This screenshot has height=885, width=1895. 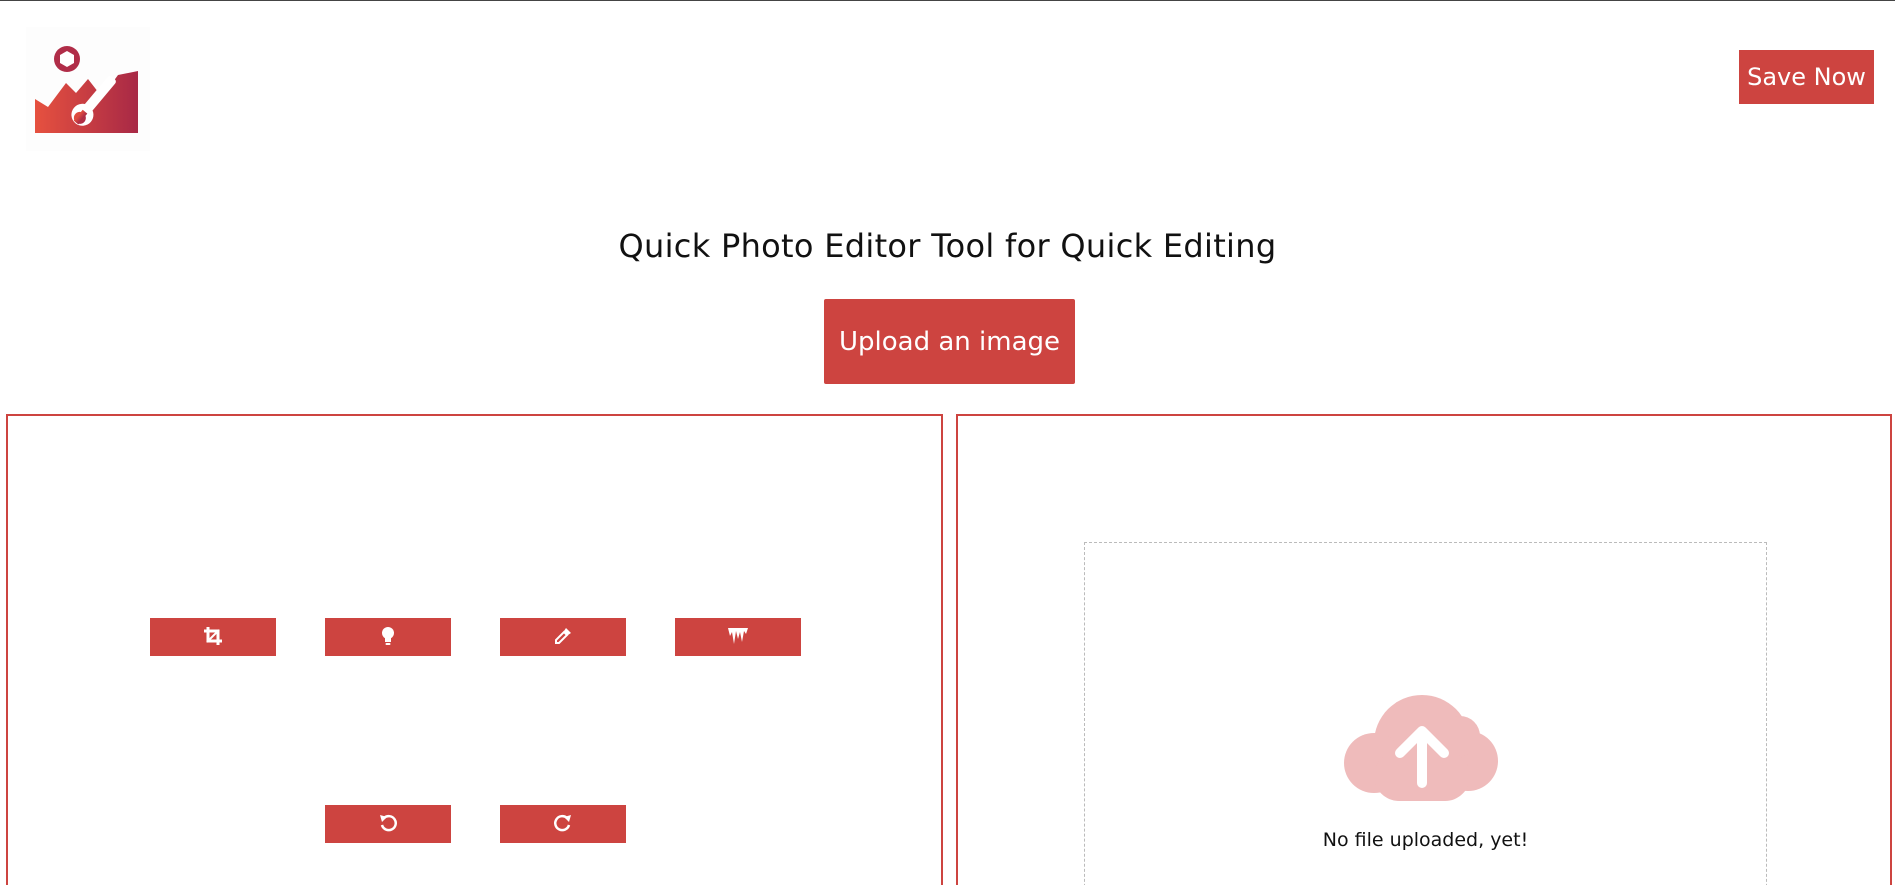 I want to click on image-dropzone: No file uploaded, yet!, so click(x=1425, y=713).